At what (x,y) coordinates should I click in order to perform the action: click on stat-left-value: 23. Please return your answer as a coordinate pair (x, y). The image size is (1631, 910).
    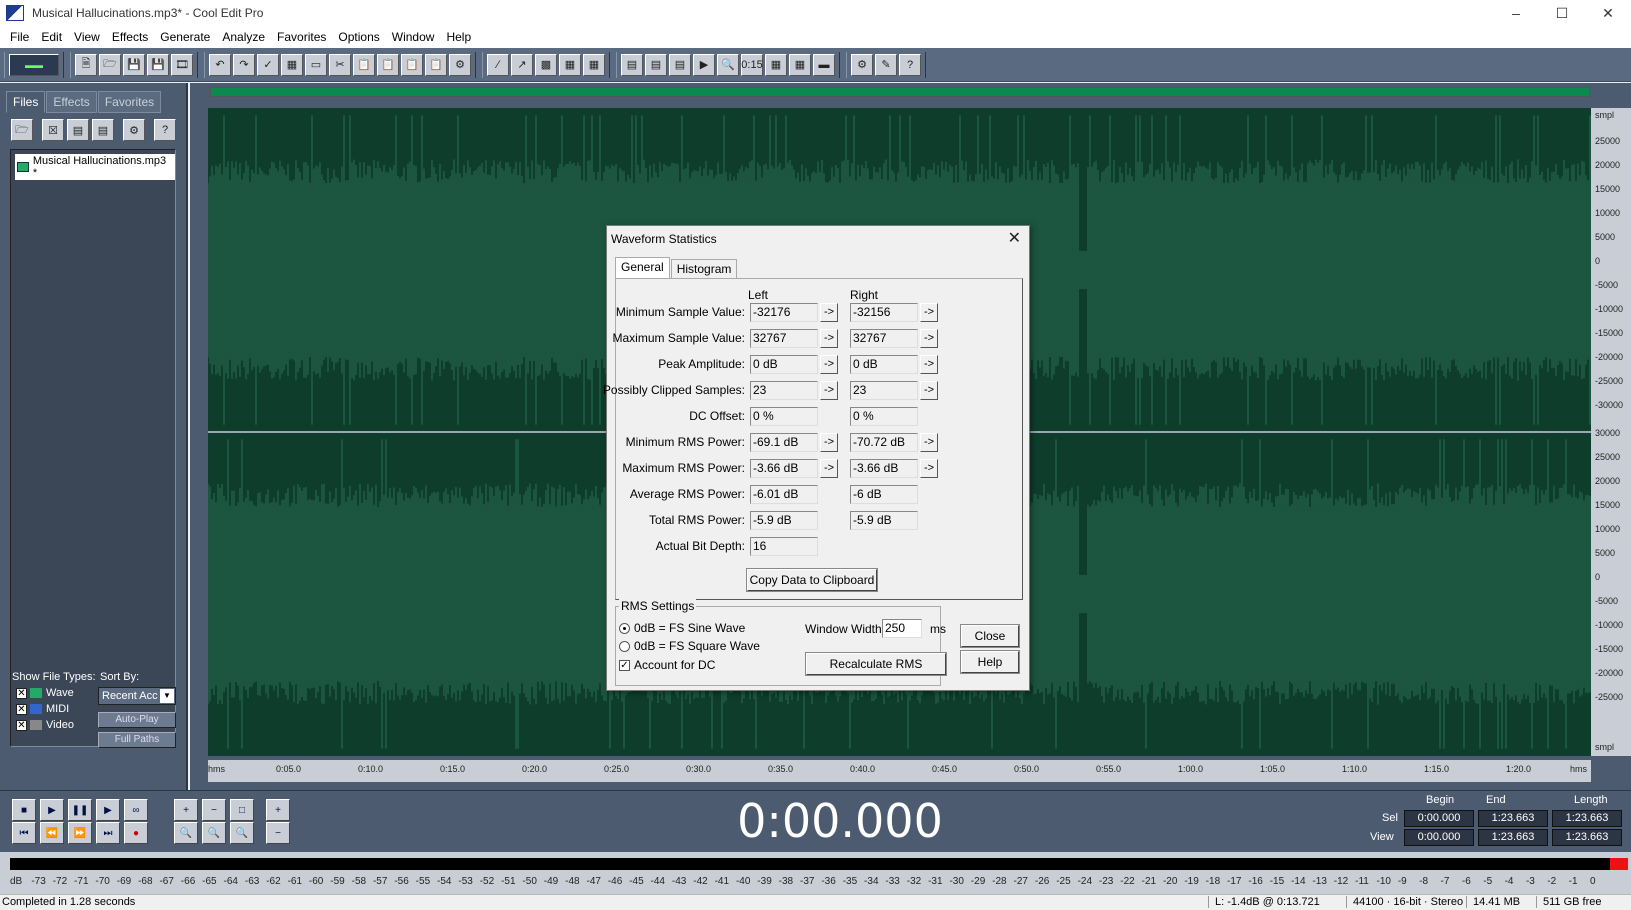
    Looking at the image, I should click on (784, 390).